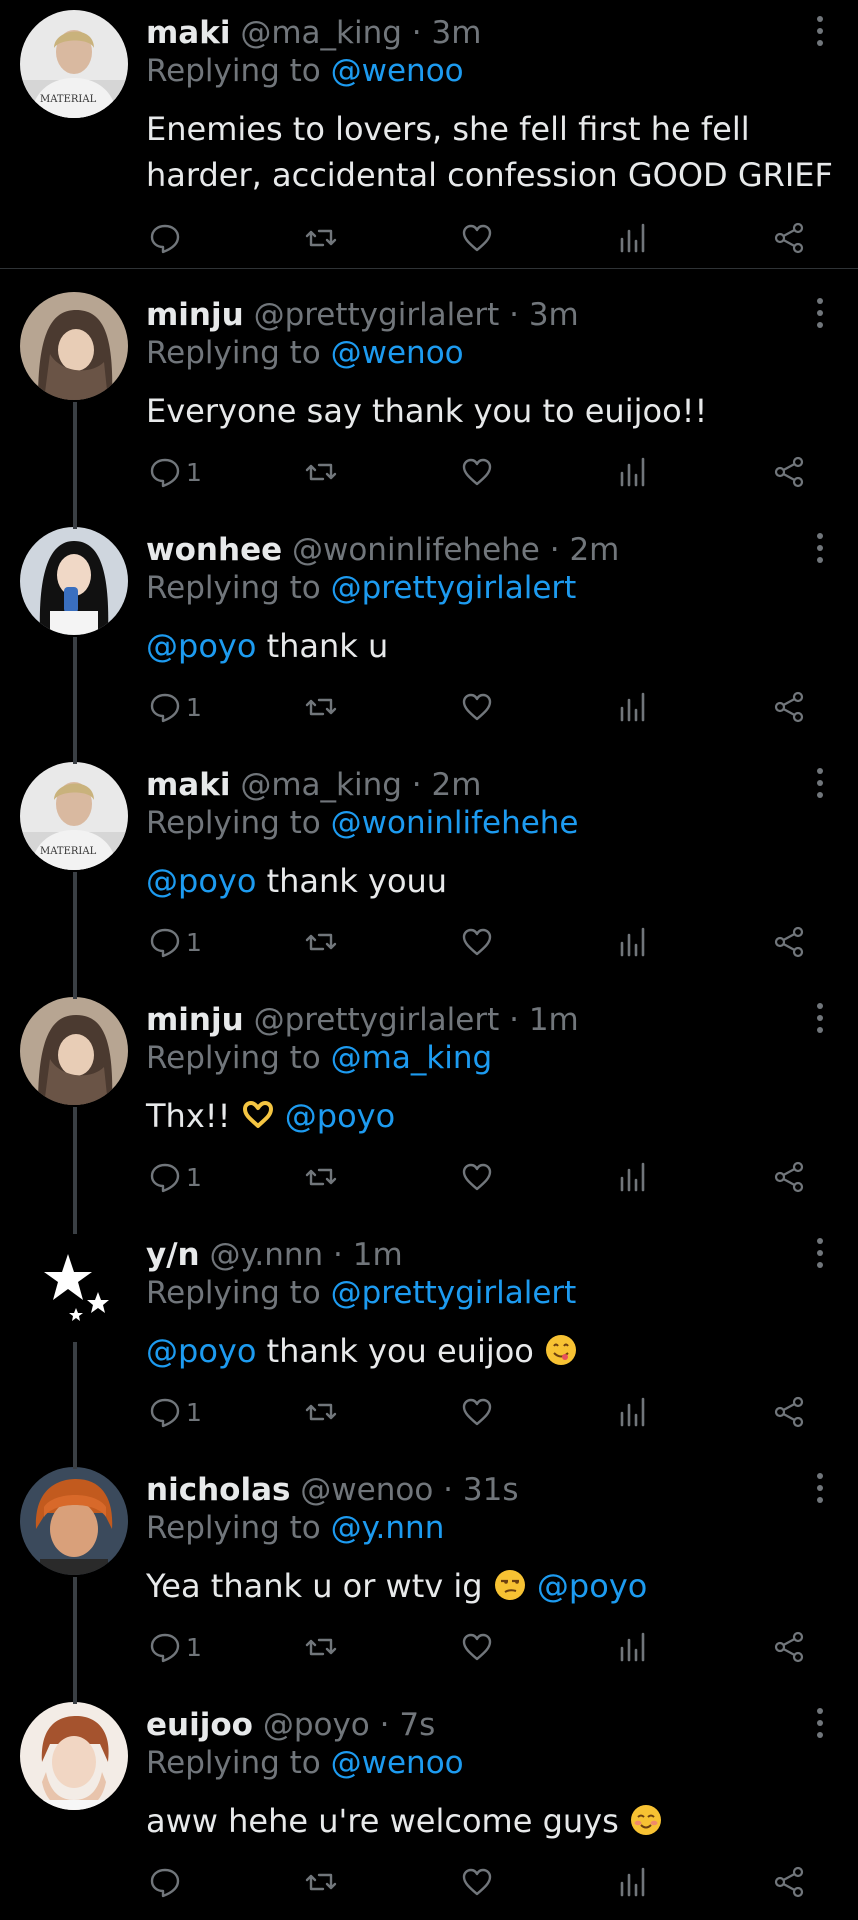 The image size is (858, 1920). I want to click on replying-mention: @ma_king, so click(412, 1058).